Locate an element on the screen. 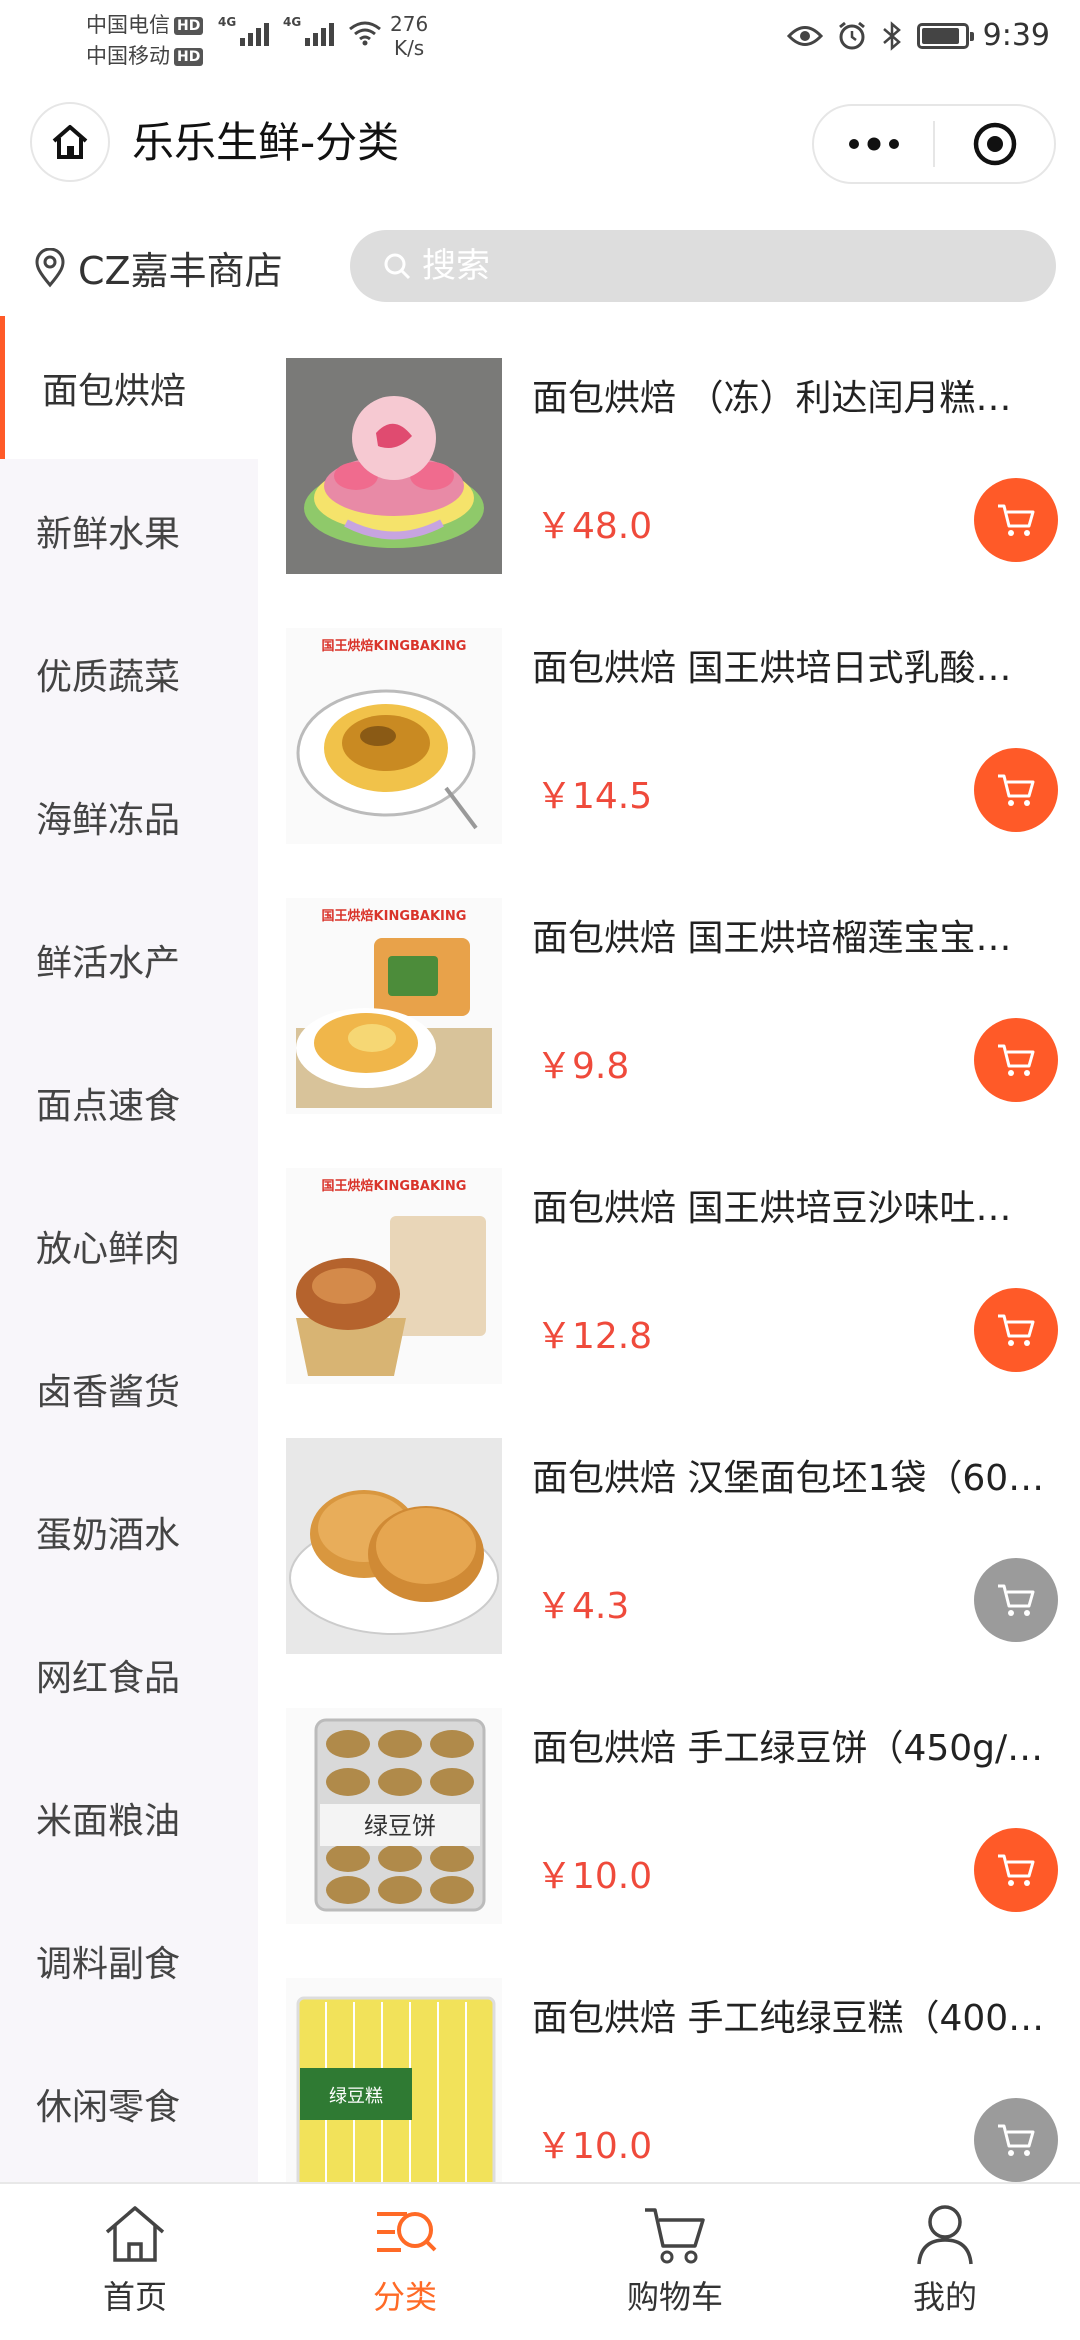  product-image-label: 绿豆饼 is located at coordinates (400, 1826).